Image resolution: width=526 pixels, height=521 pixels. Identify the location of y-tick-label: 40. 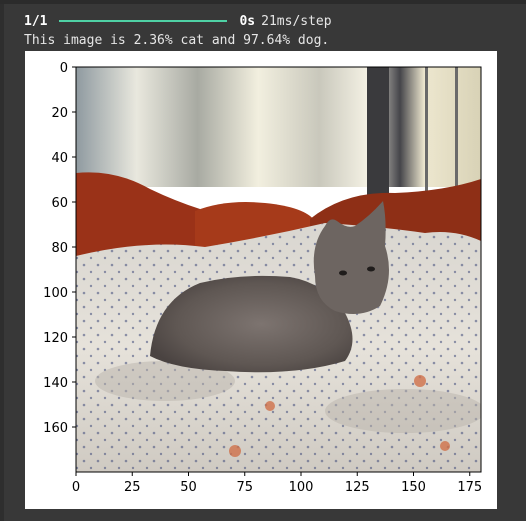
(59, 158).